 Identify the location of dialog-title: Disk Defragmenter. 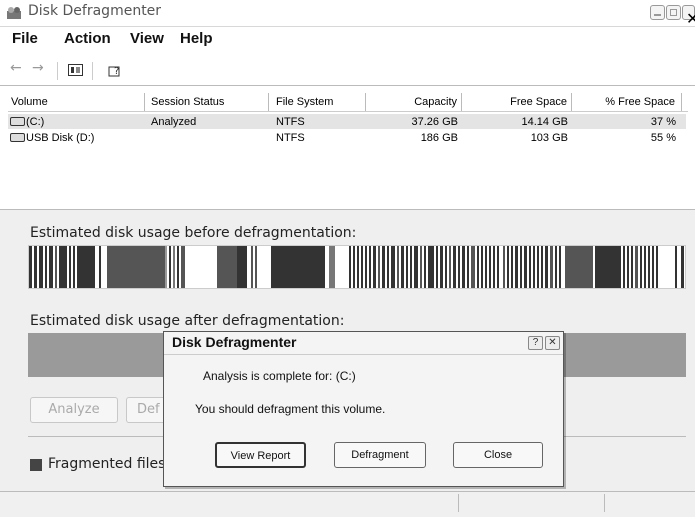
(234, 342).